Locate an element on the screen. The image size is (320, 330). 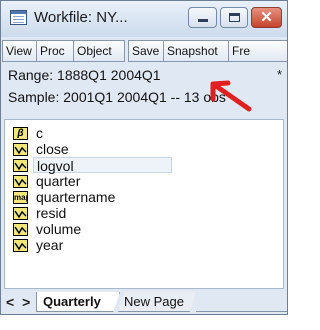
maximize-button is located at coordinates (234, 17).